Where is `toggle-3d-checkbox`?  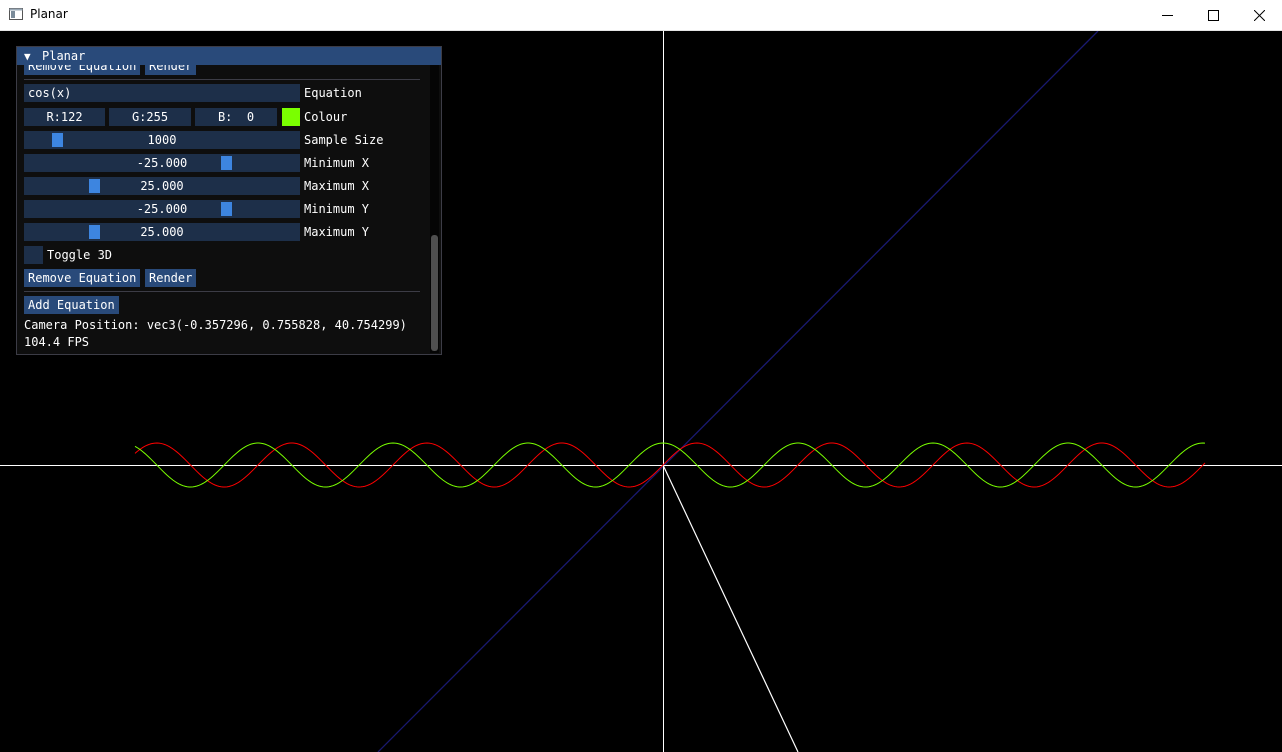 toggle-3d-checkbox is located at coordinates (33, 255).